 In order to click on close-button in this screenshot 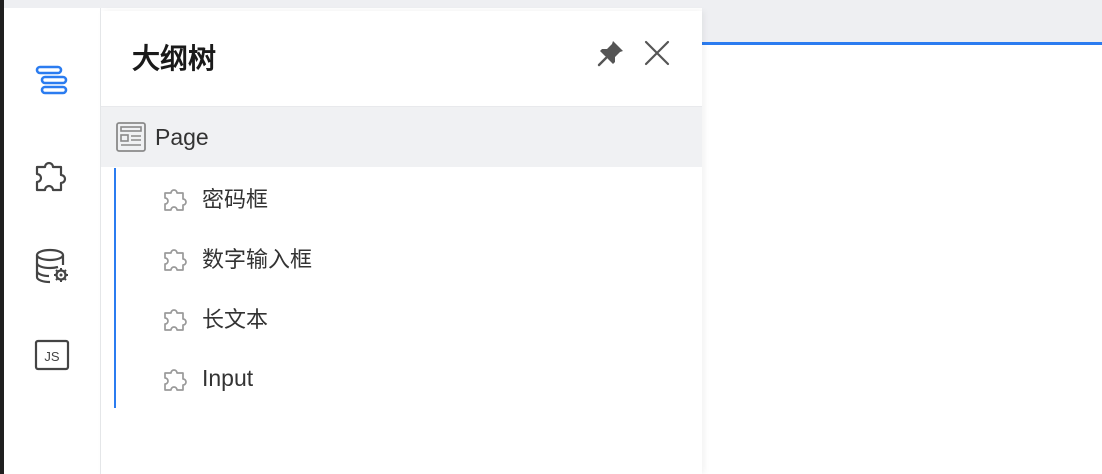, I will do `click(657, 53)`.